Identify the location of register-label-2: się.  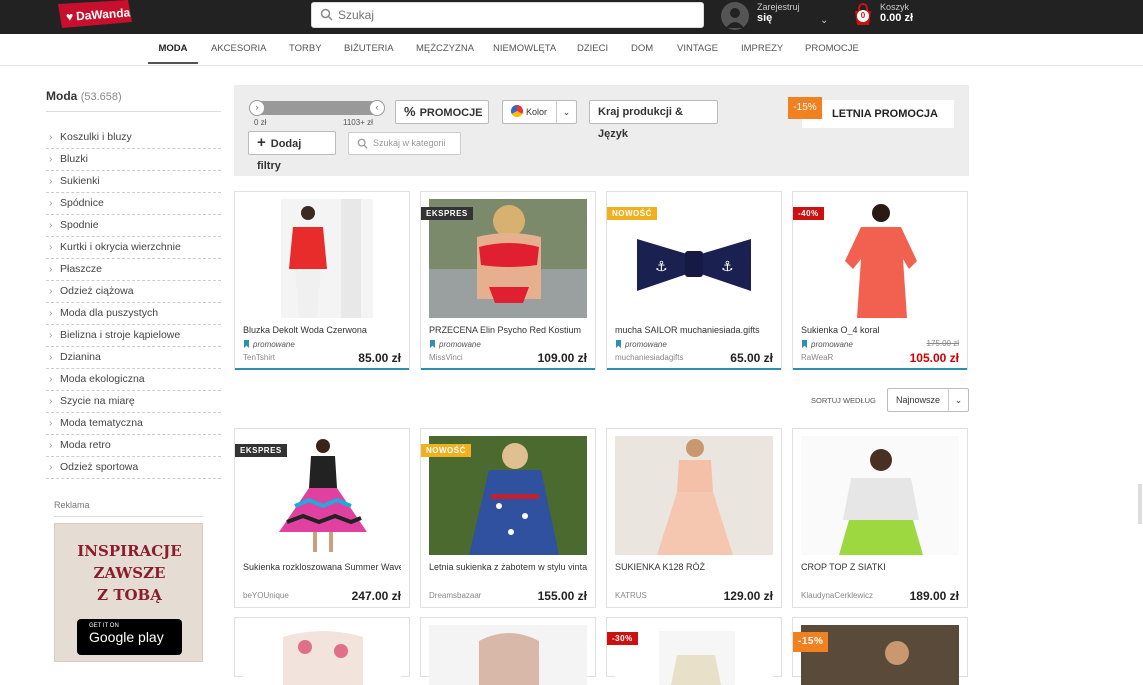
(765, 18).